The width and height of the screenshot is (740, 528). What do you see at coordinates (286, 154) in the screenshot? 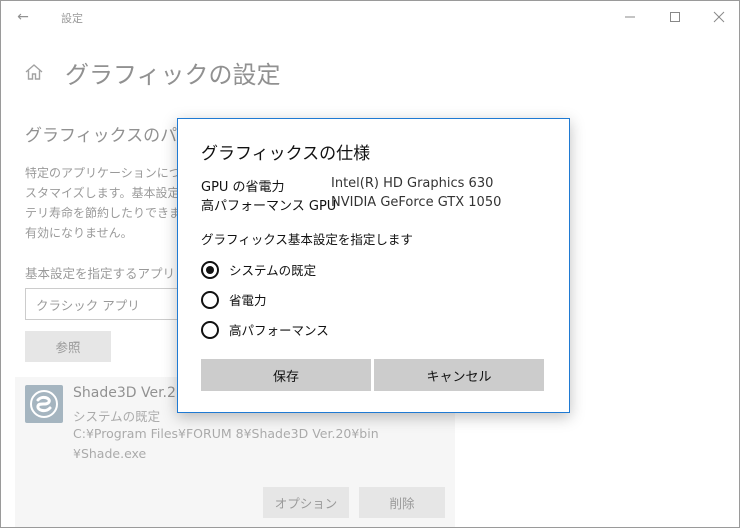
I see `dialog-title: グラフィックスの仕様` at bounding box center [286, 154].